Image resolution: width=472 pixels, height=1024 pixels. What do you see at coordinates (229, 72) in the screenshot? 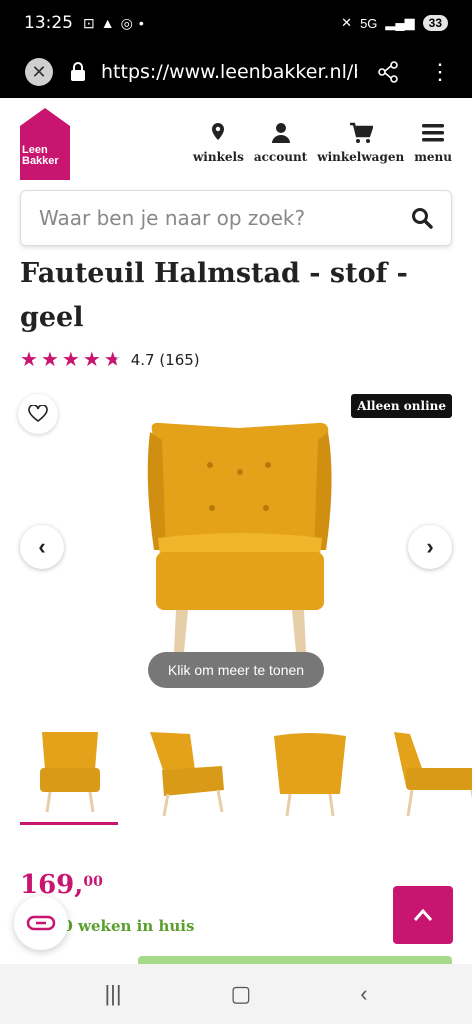
I see `url-text: https://www.leenbakker.nl/ba` at bounding box center [229, 72].